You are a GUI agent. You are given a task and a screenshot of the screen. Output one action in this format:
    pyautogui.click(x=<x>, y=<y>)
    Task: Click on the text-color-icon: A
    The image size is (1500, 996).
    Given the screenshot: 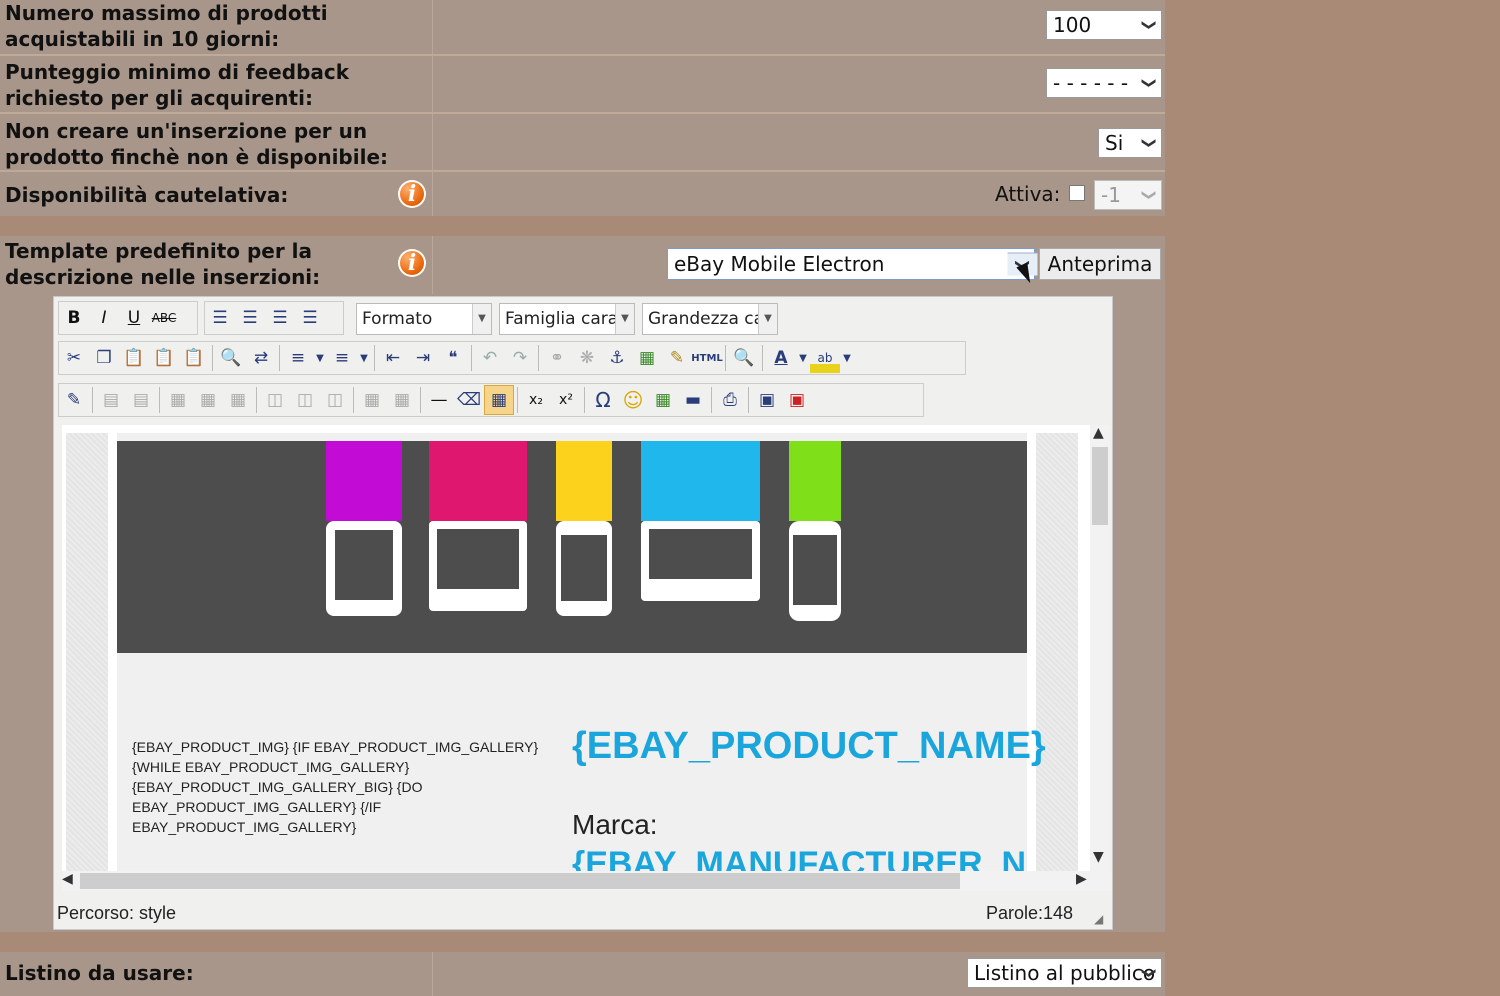 What is the action you would take?
    pyautogui.click(x=781, y=358)
    